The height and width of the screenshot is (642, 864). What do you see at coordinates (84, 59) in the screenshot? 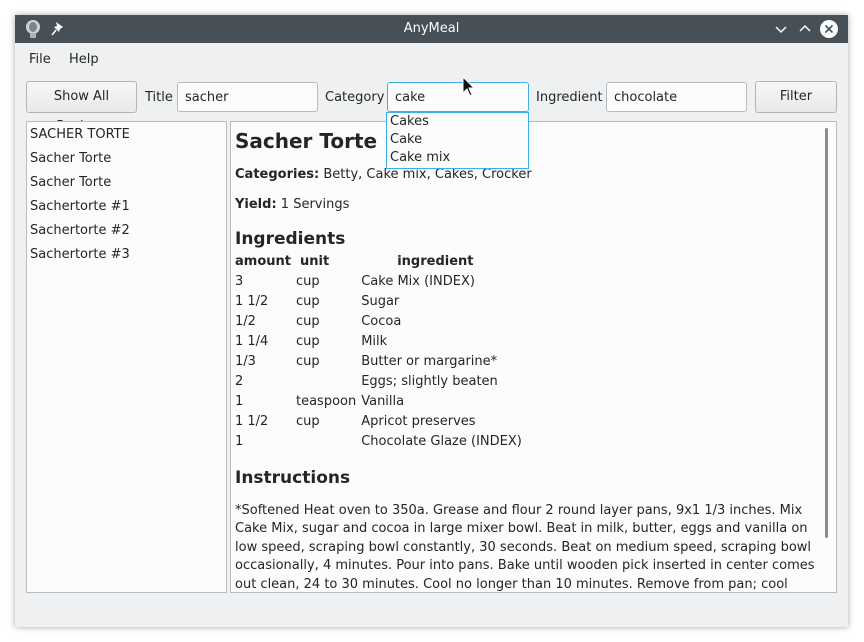
I see `menu-help: Help` at bounding box center [84, 59].